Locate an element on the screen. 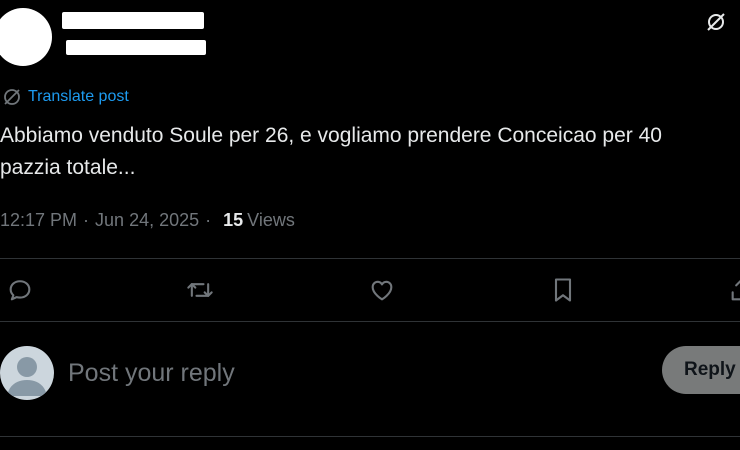 Image resolution: width=740 pixels, height=450 pixels. translate-post-label: Translate post is located at coordinates (78, 96).